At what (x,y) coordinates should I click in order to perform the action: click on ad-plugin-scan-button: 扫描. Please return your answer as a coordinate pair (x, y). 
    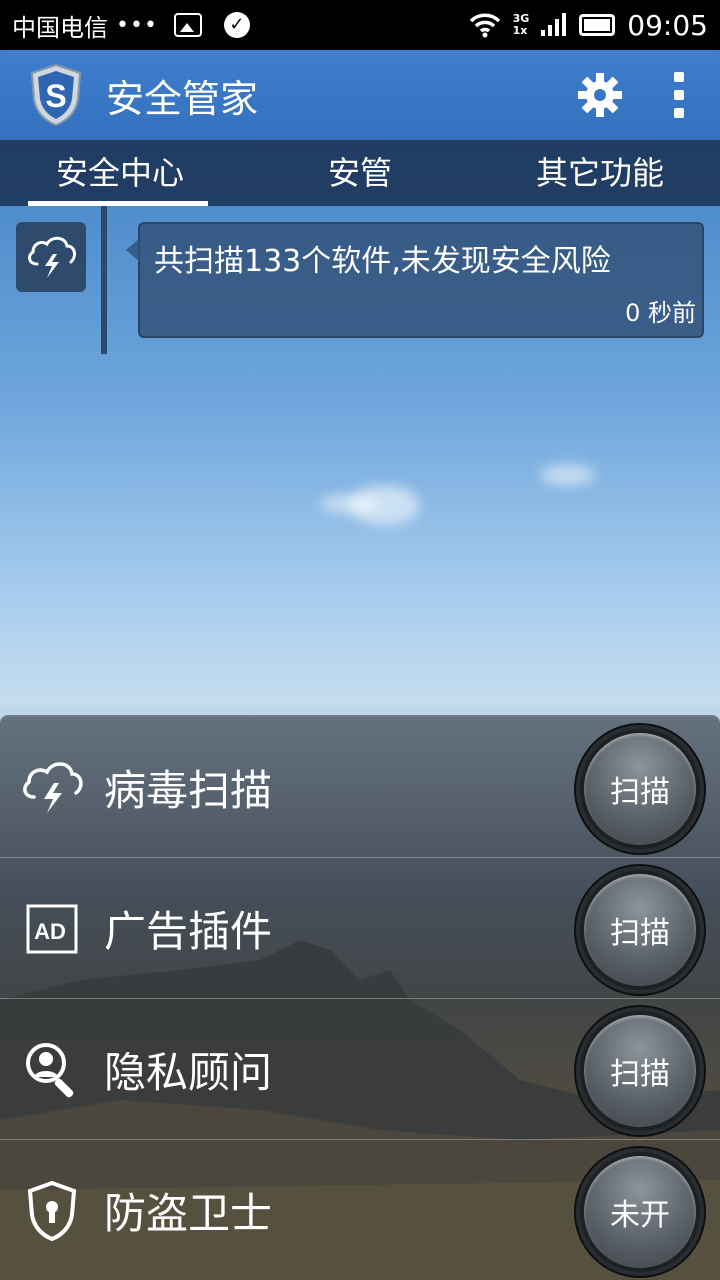
    Looking at the image, I should click on (640, 930).